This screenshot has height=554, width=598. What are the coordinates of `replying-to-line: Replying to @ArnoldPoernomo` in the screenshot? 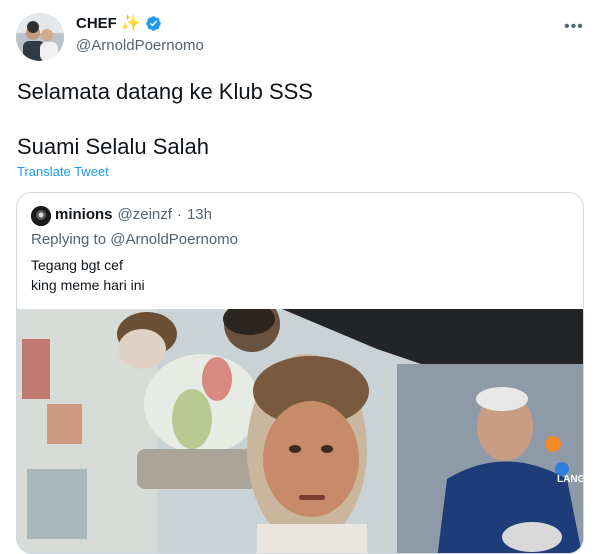 It's located at (135, 239).